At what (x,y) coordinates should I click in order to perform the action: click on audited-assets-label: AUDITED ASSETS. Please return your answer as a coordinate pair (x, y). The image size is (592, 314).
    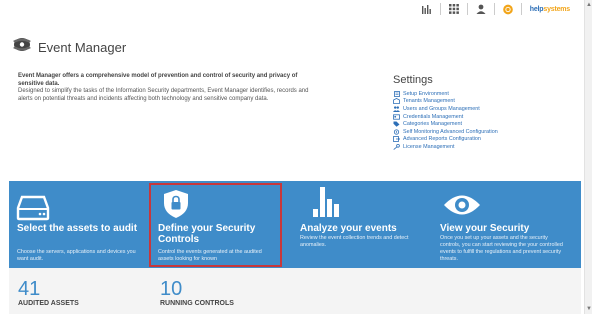
    Looking at the image, I should click on (48, 303).